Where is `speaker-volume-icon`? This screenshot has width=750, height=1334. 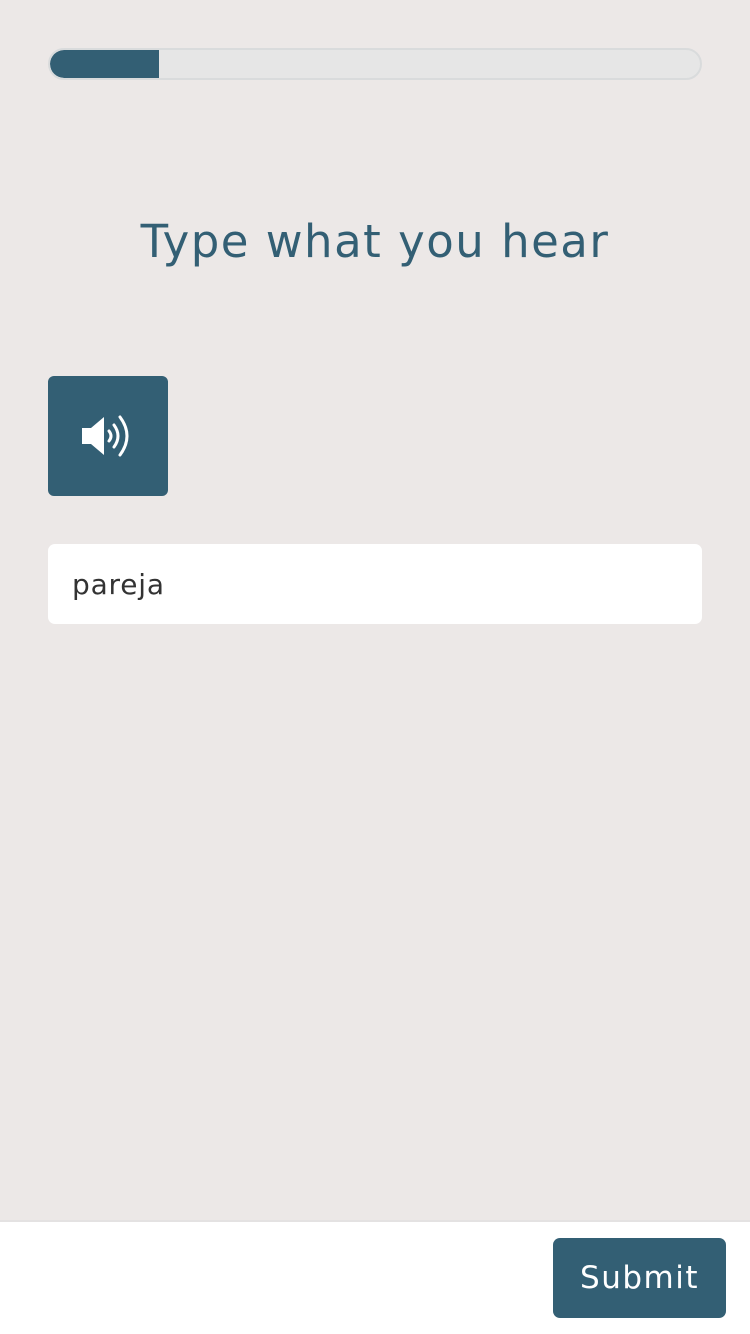 speaker-volume-icon is located at coordinates (108, 436).